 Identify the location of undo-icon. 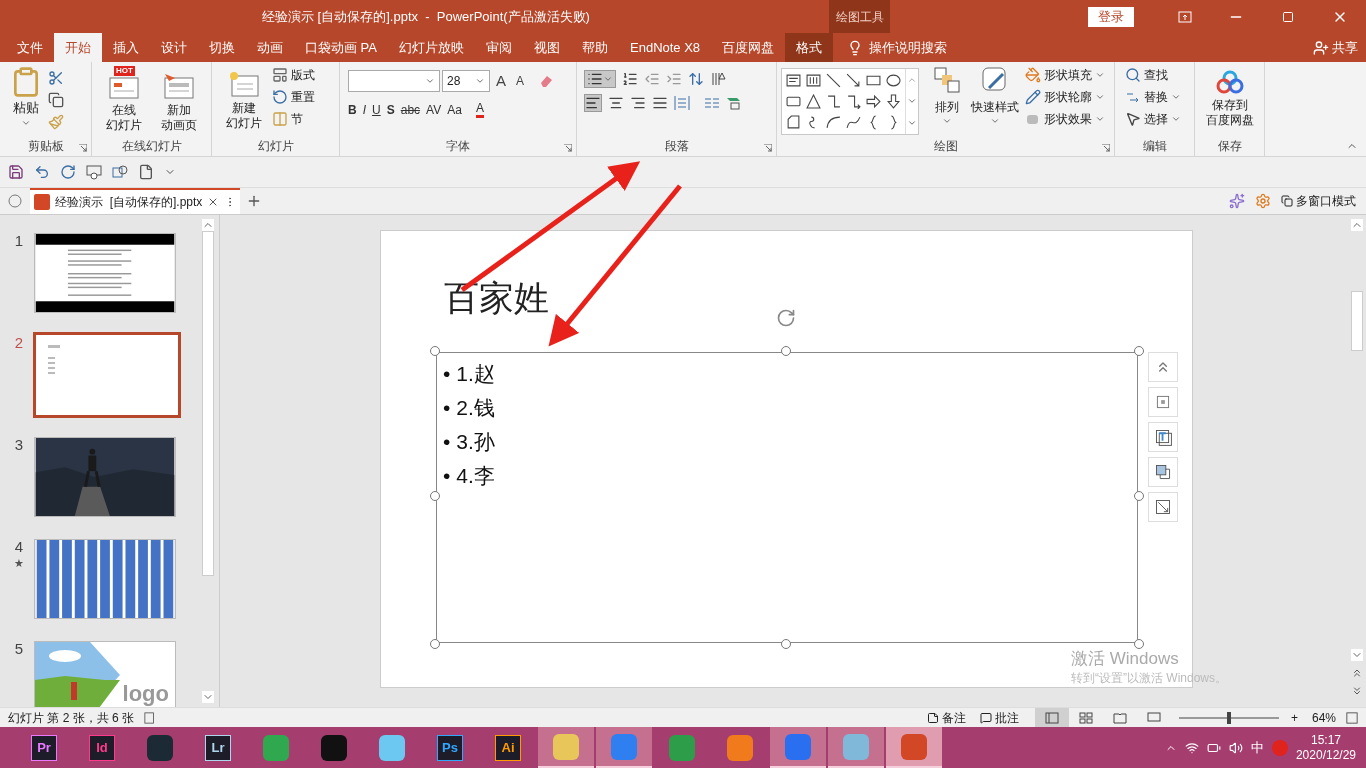
(42, 172).